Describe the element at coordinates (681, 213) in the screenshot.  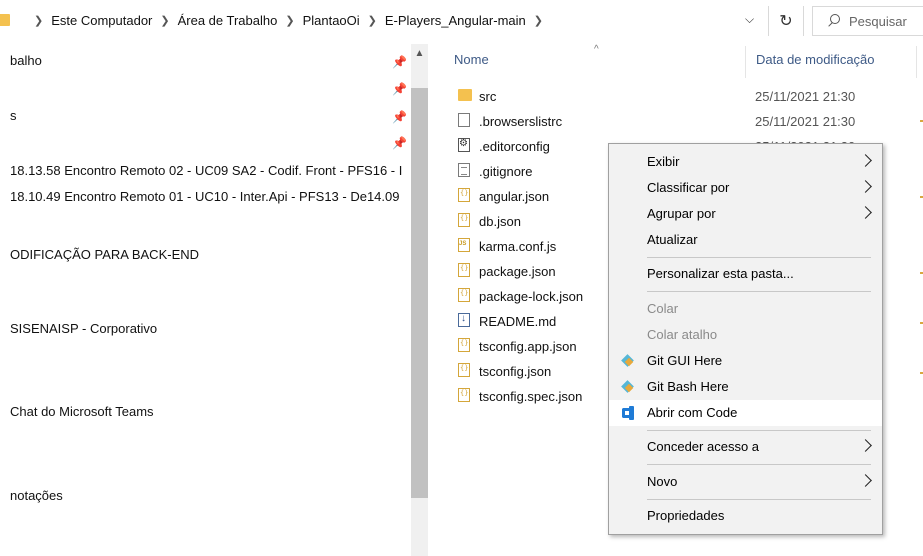
I see `menu-item-label: Agrupar por` at that location.